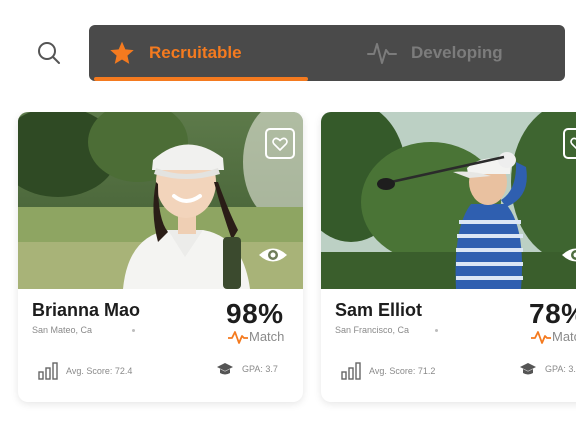 The height and width of the screenshot is (433, 576). I want to click on gpa-text: GPA: 3.7, so click(260, 369).